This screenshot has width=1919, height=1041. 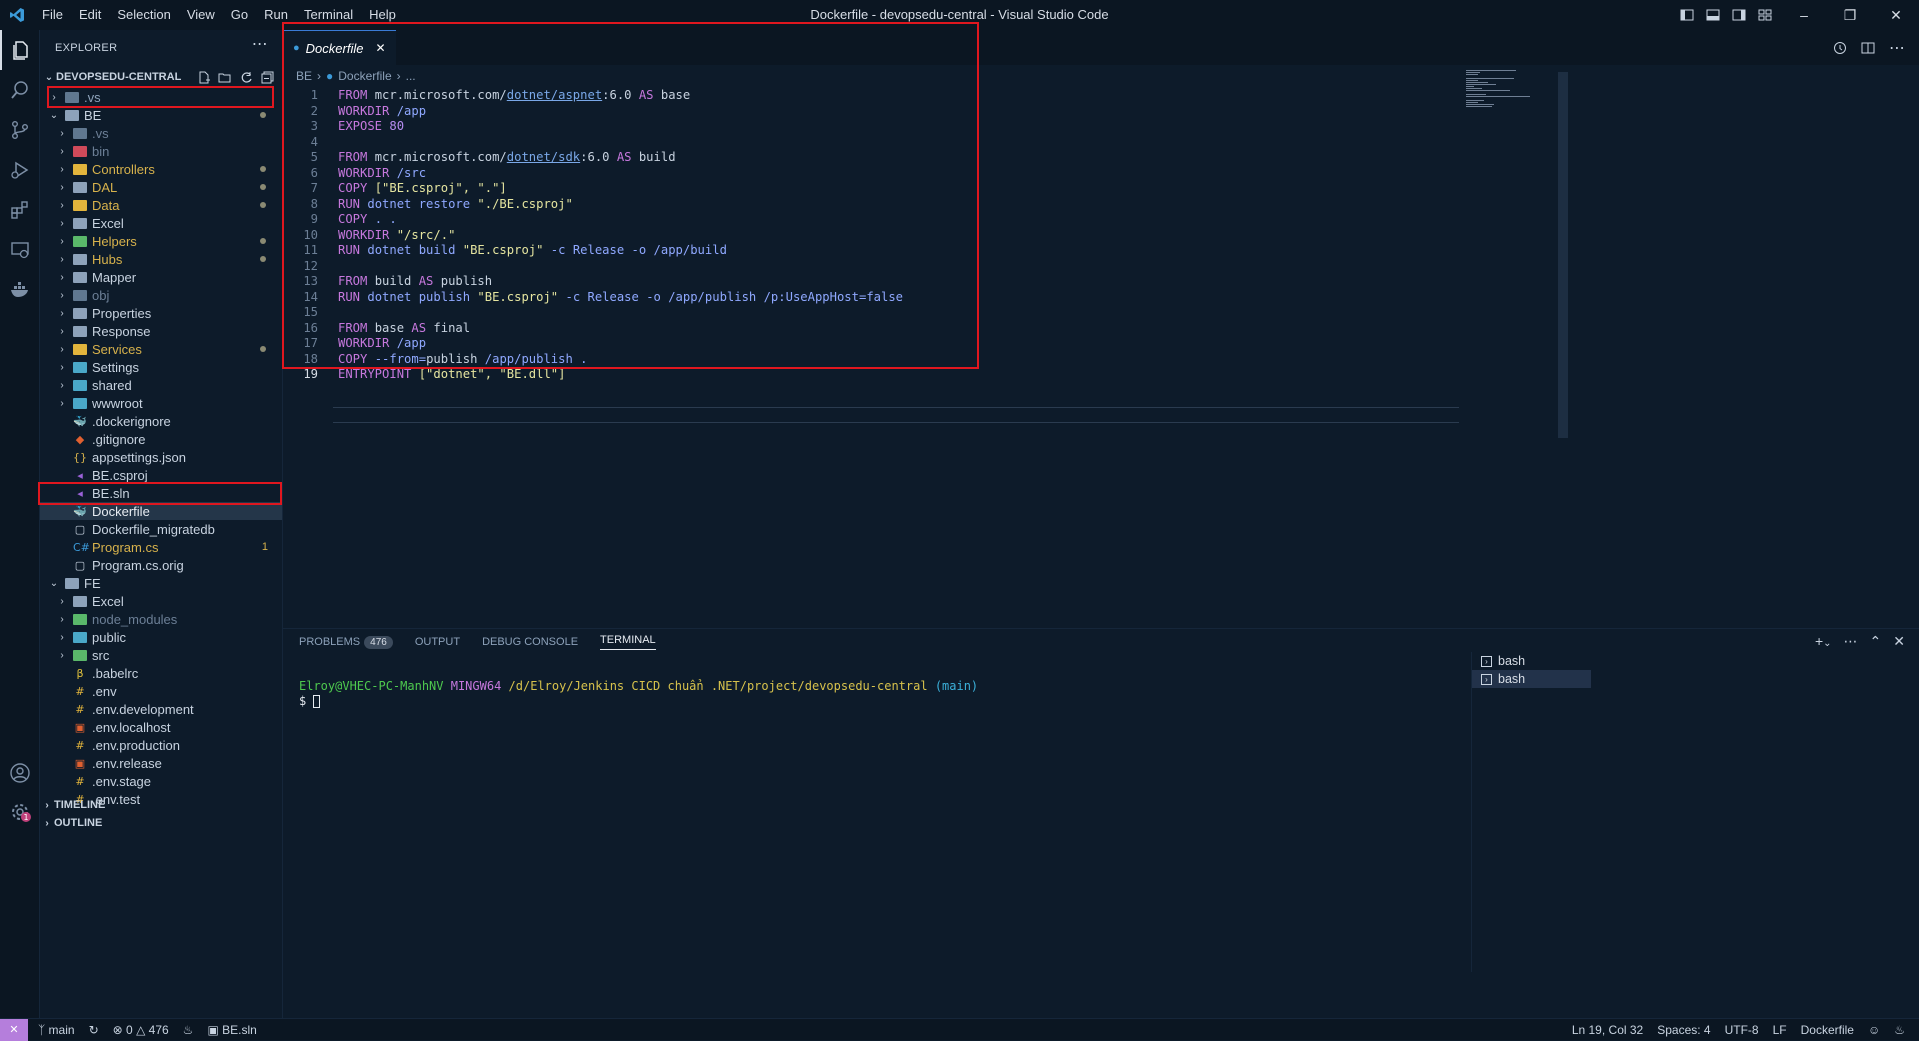 What do you see at coordinates (161, 187) in the screenshot?
I see `tree-folder: › DAL` at bounding box center [161, 187].